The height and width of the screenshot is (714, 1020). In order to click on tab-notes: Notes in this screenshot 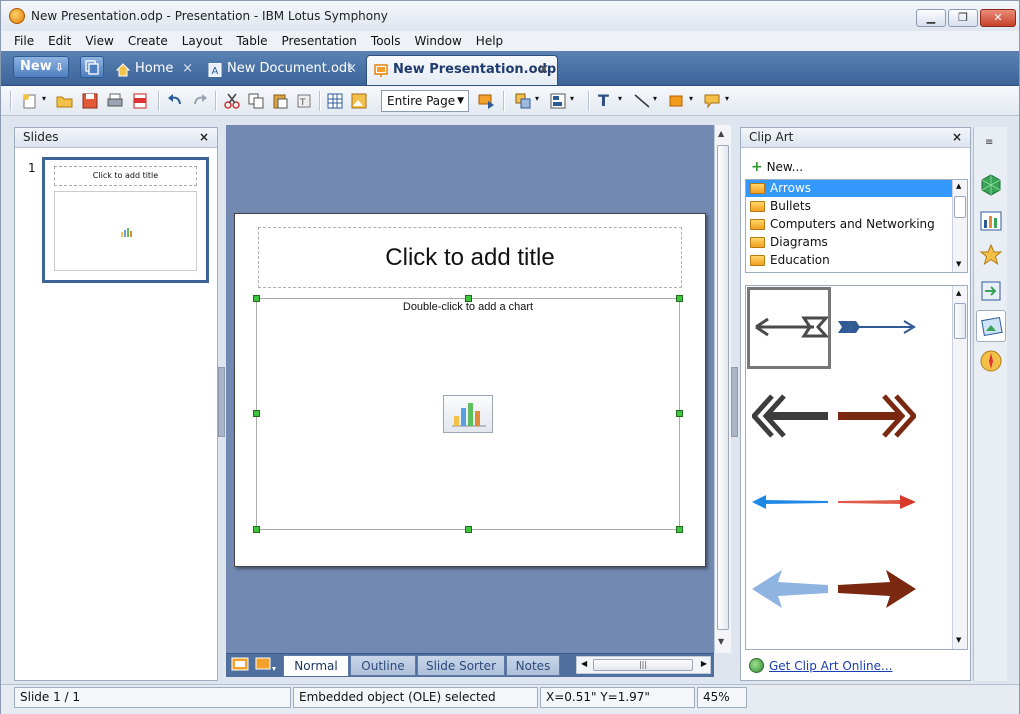, I will do `click(533, 665)`.